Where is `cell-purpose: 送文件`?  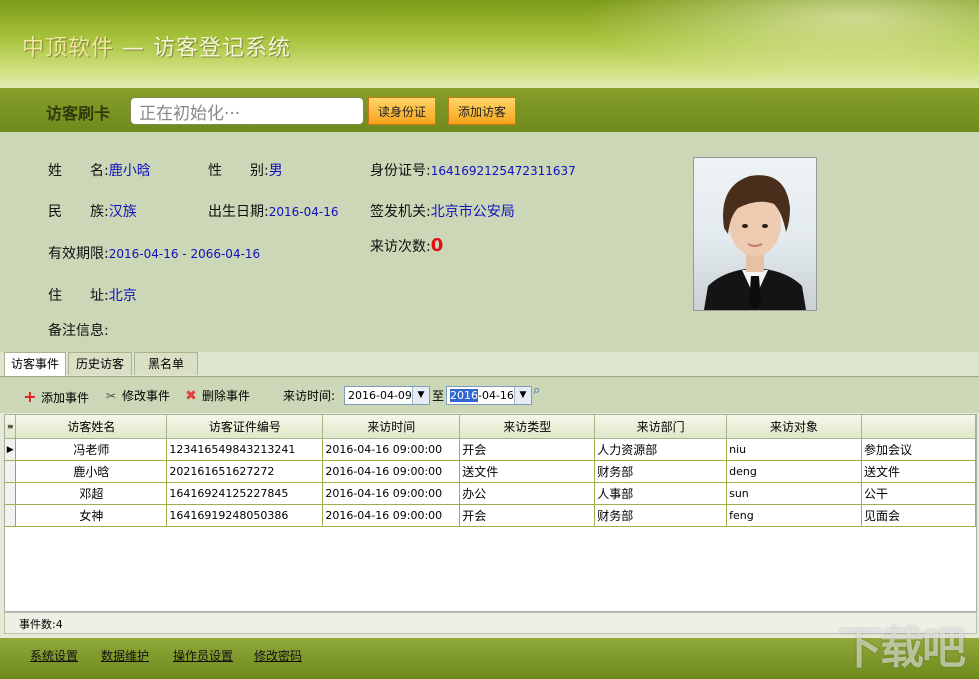
cell-purpose: 送文件 is located at coordinates (918, 471).